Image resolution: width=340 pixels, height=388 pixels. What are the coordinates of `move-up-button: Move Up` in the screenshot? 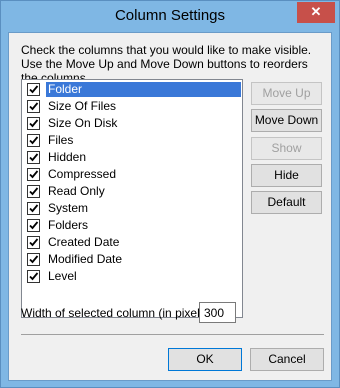 It's located at (286, 93).